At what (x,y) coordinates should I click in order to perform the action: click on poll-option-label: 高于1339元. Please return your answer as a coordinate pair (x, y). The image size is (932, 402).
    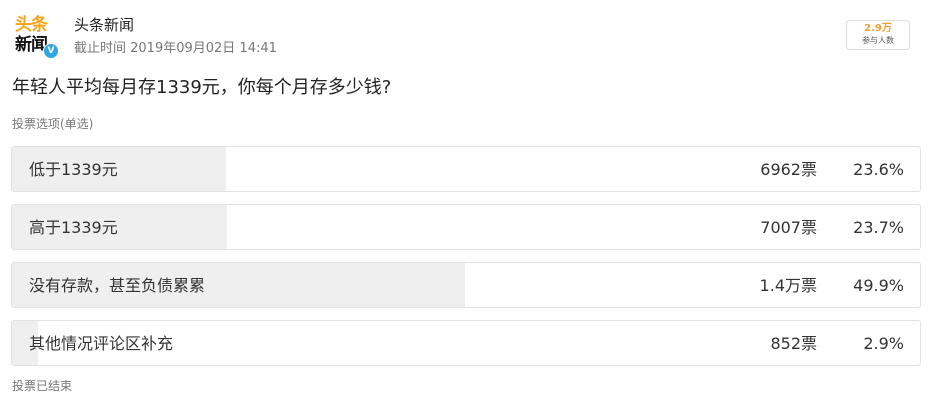
    Looking at the image, I should click on (73, 227).